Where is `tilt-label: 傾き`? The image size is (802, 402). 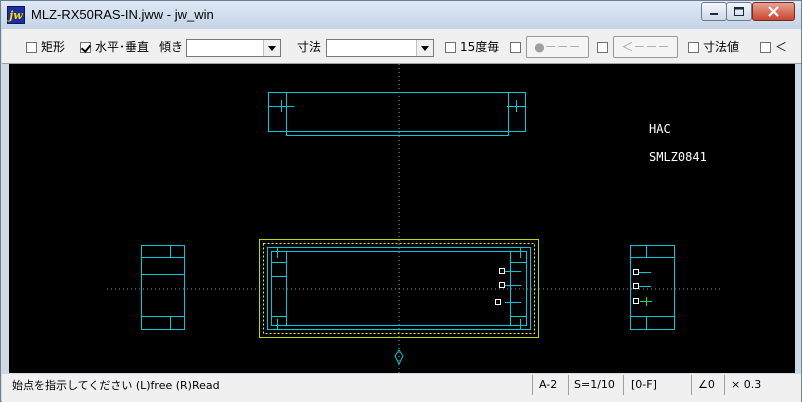 tilt-label: 傾き is located at coordinates (171, 47).